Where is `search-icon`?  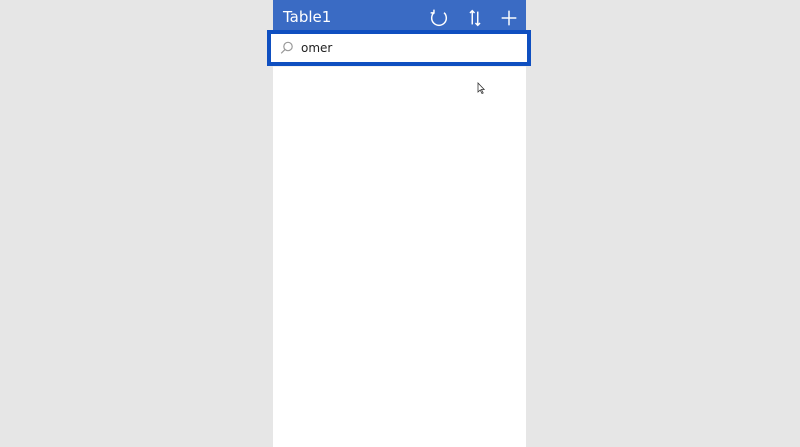
search-icon is located at coordinates (287, 48).